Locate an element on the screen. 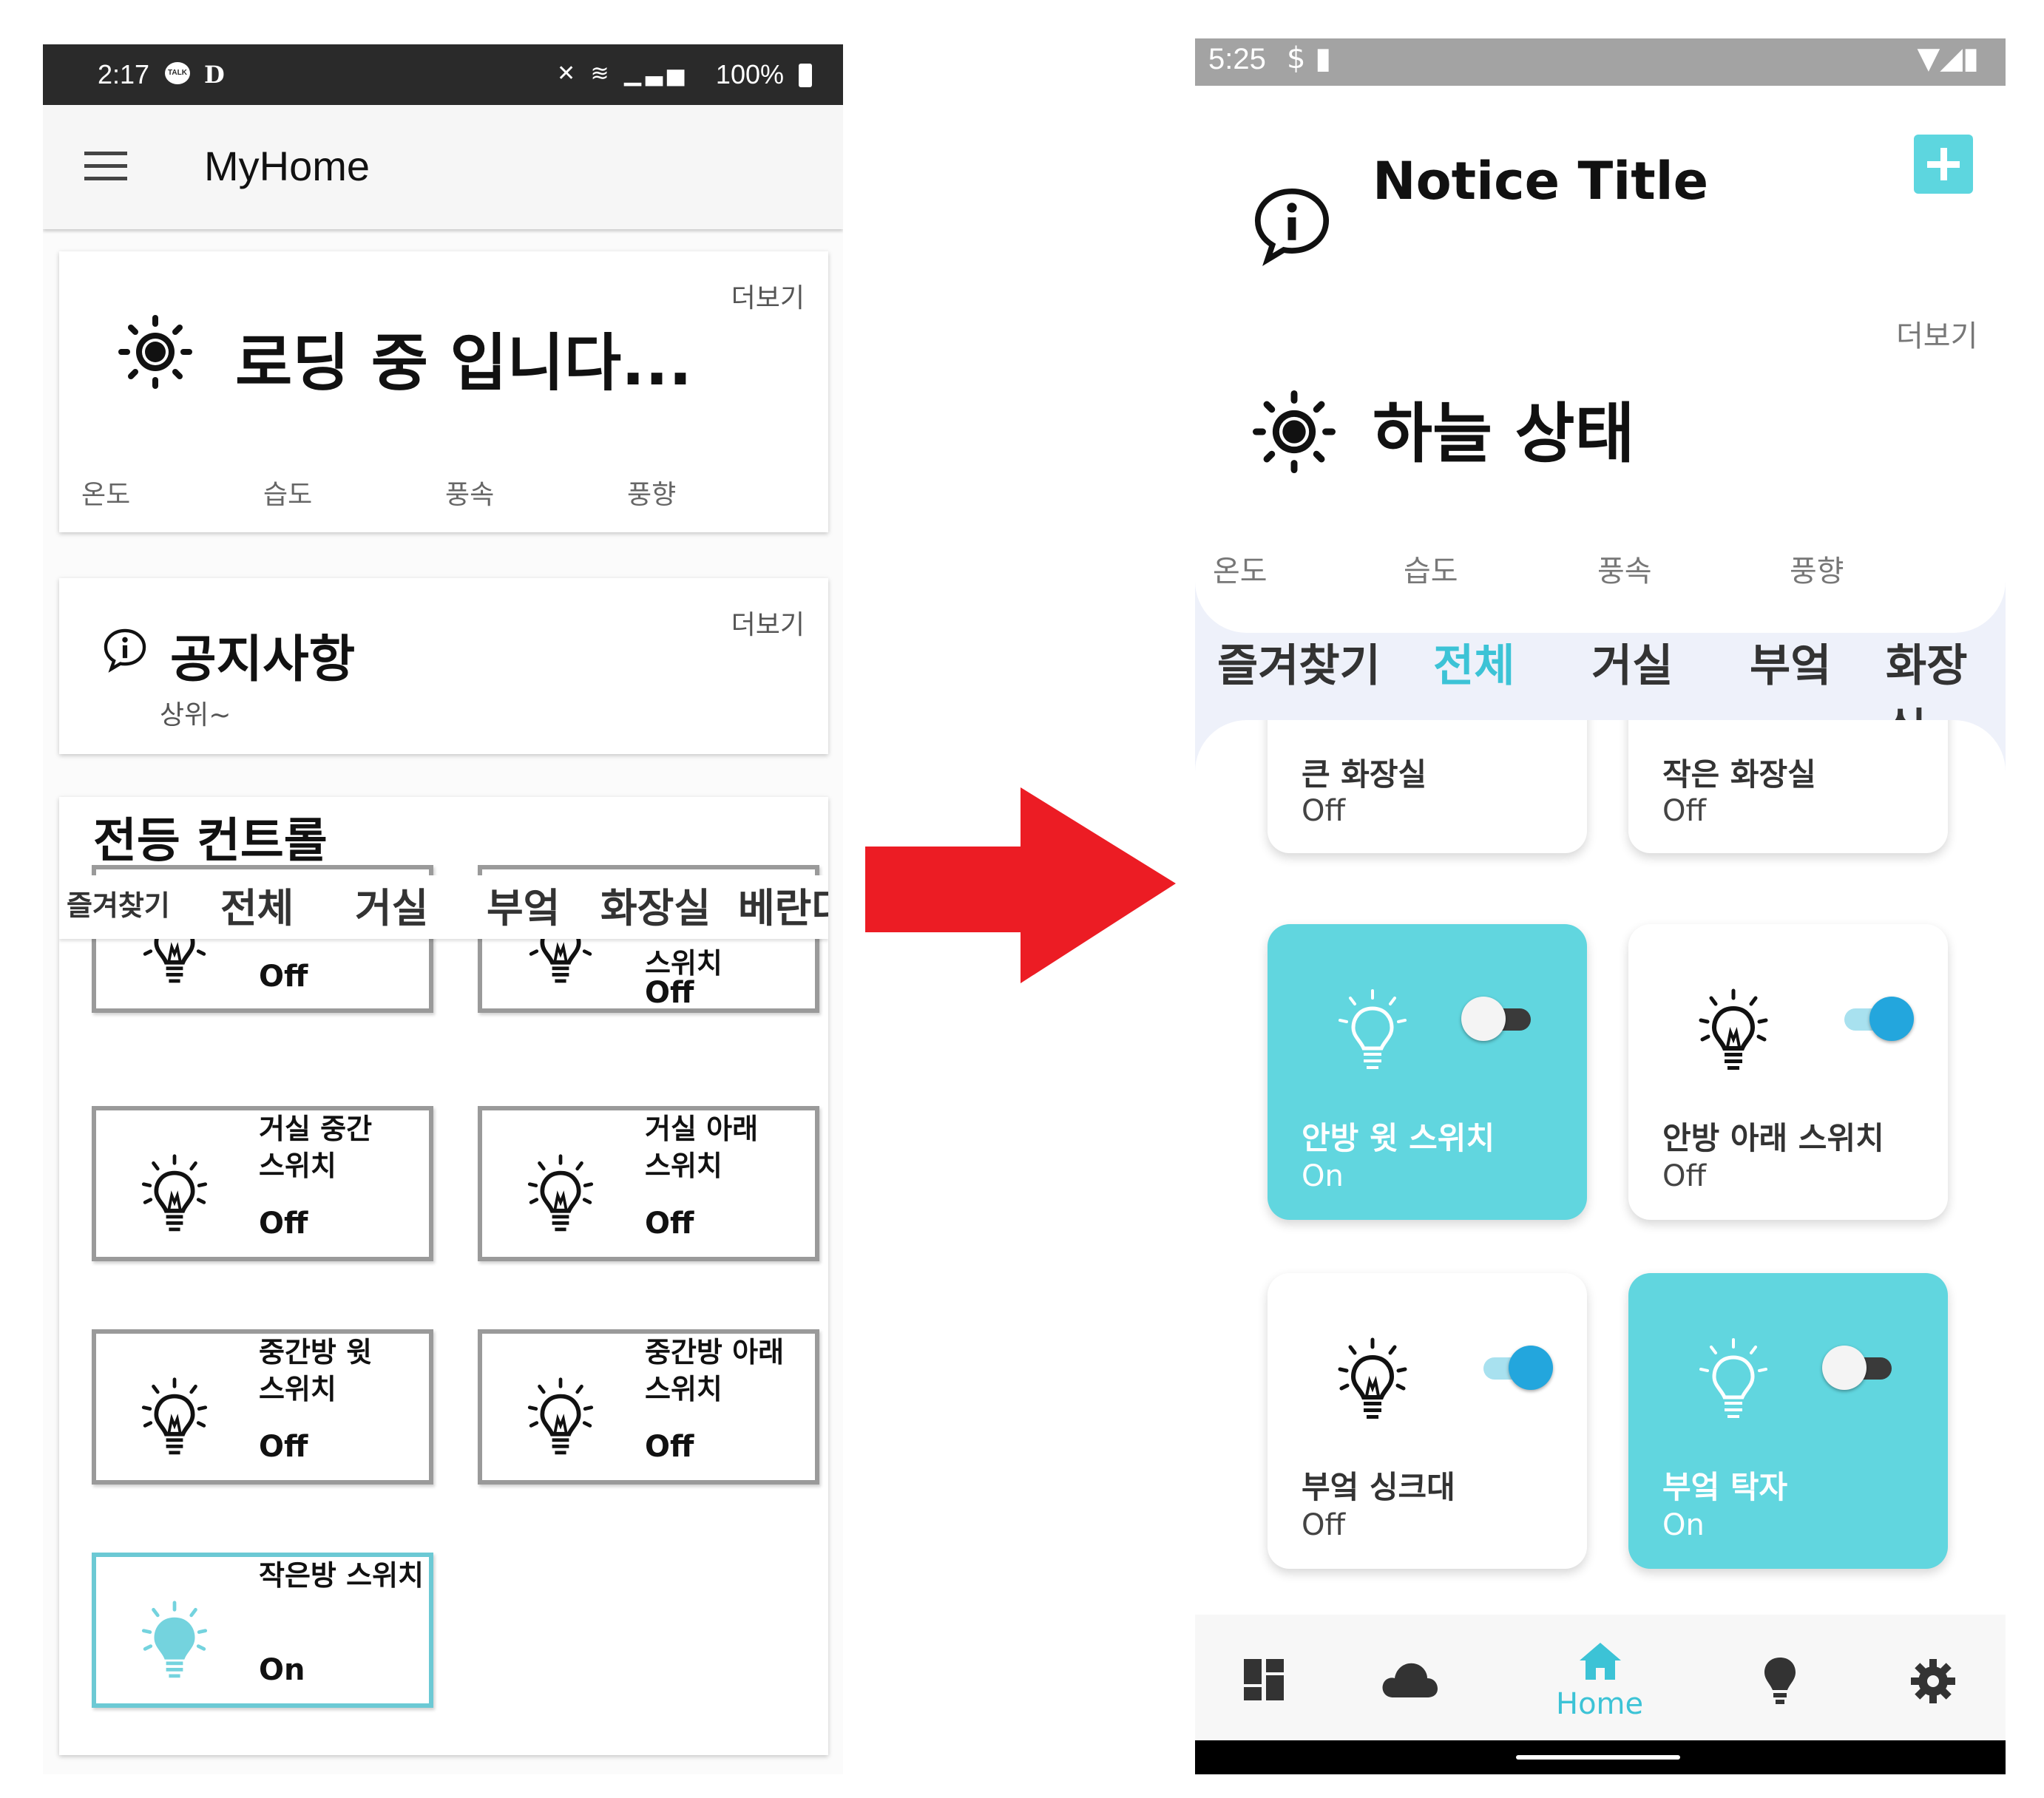 The image size is (2044, 1798). status-time: 5:25 is located at coordinates (1237, 59).